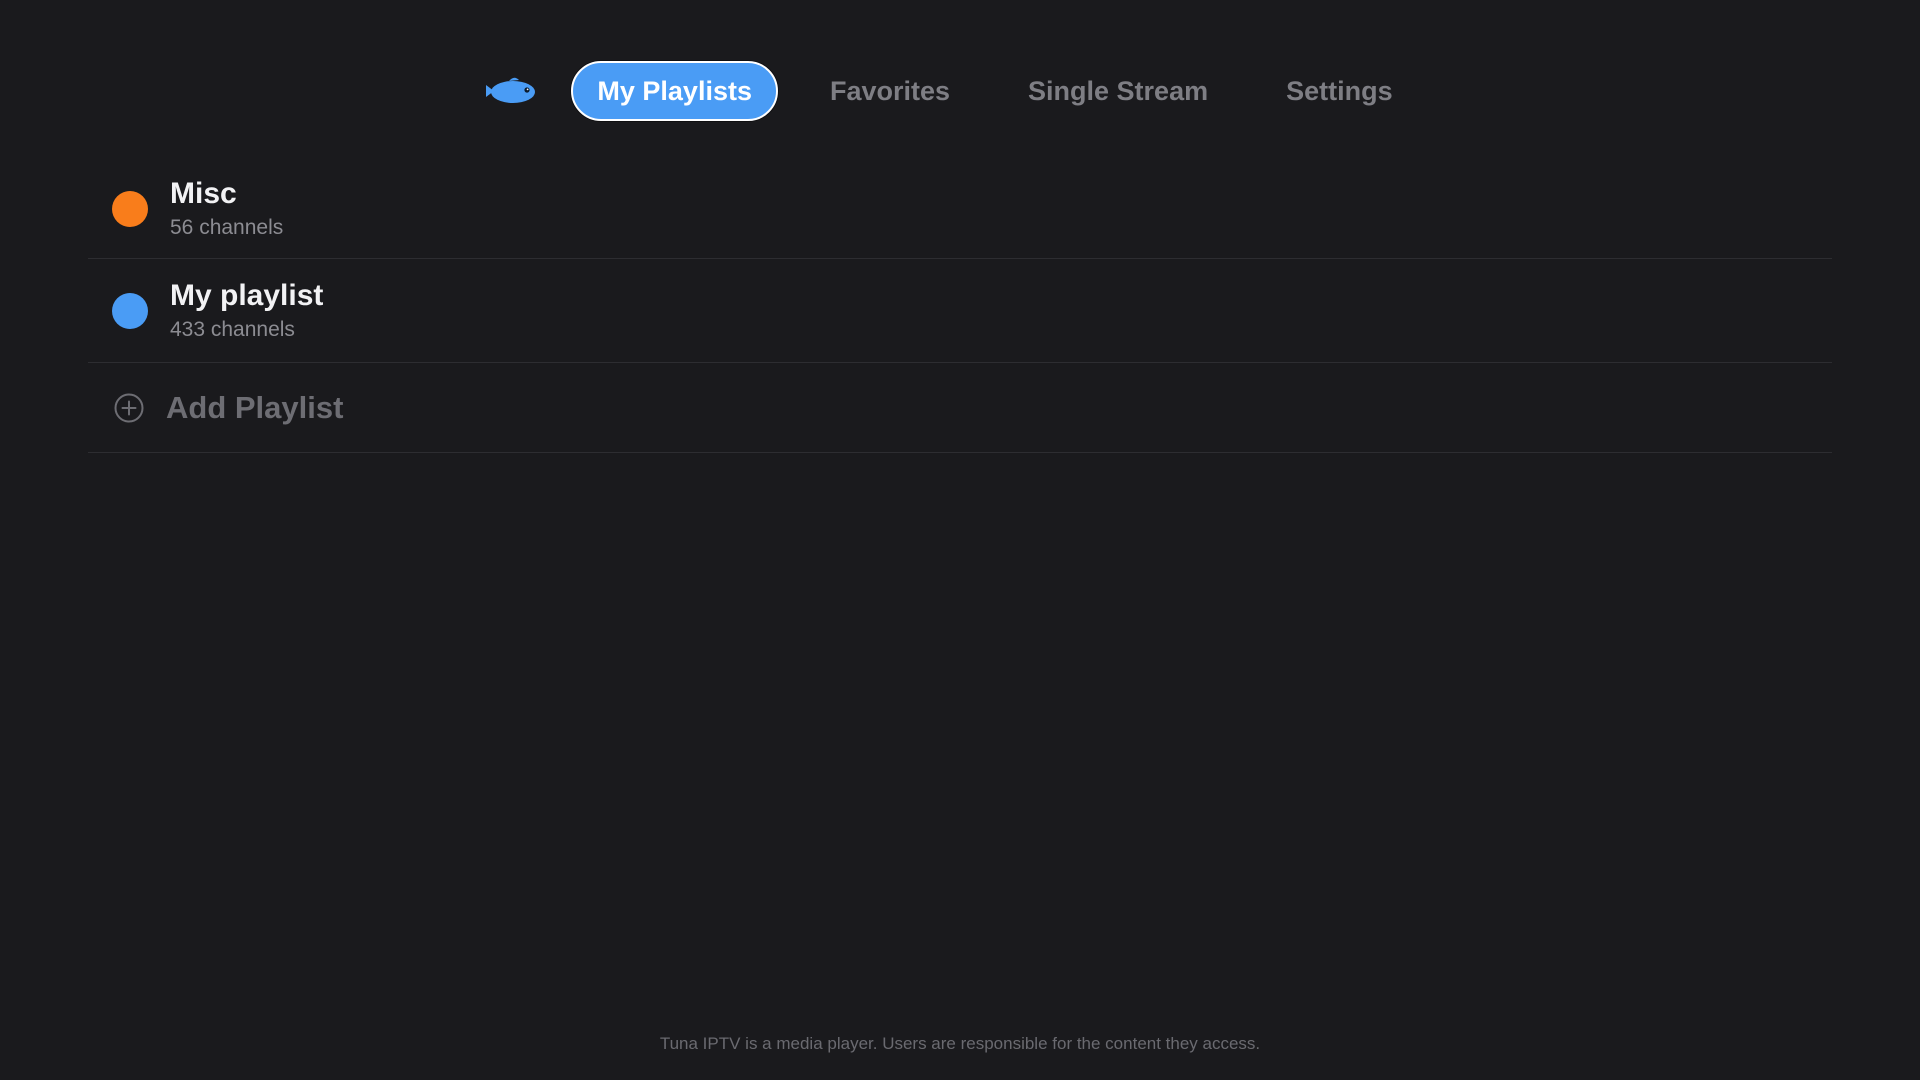  Describe the element at coordinates (1339, 91) in the screenshot. I see `tab-settings: Settings` at that location.